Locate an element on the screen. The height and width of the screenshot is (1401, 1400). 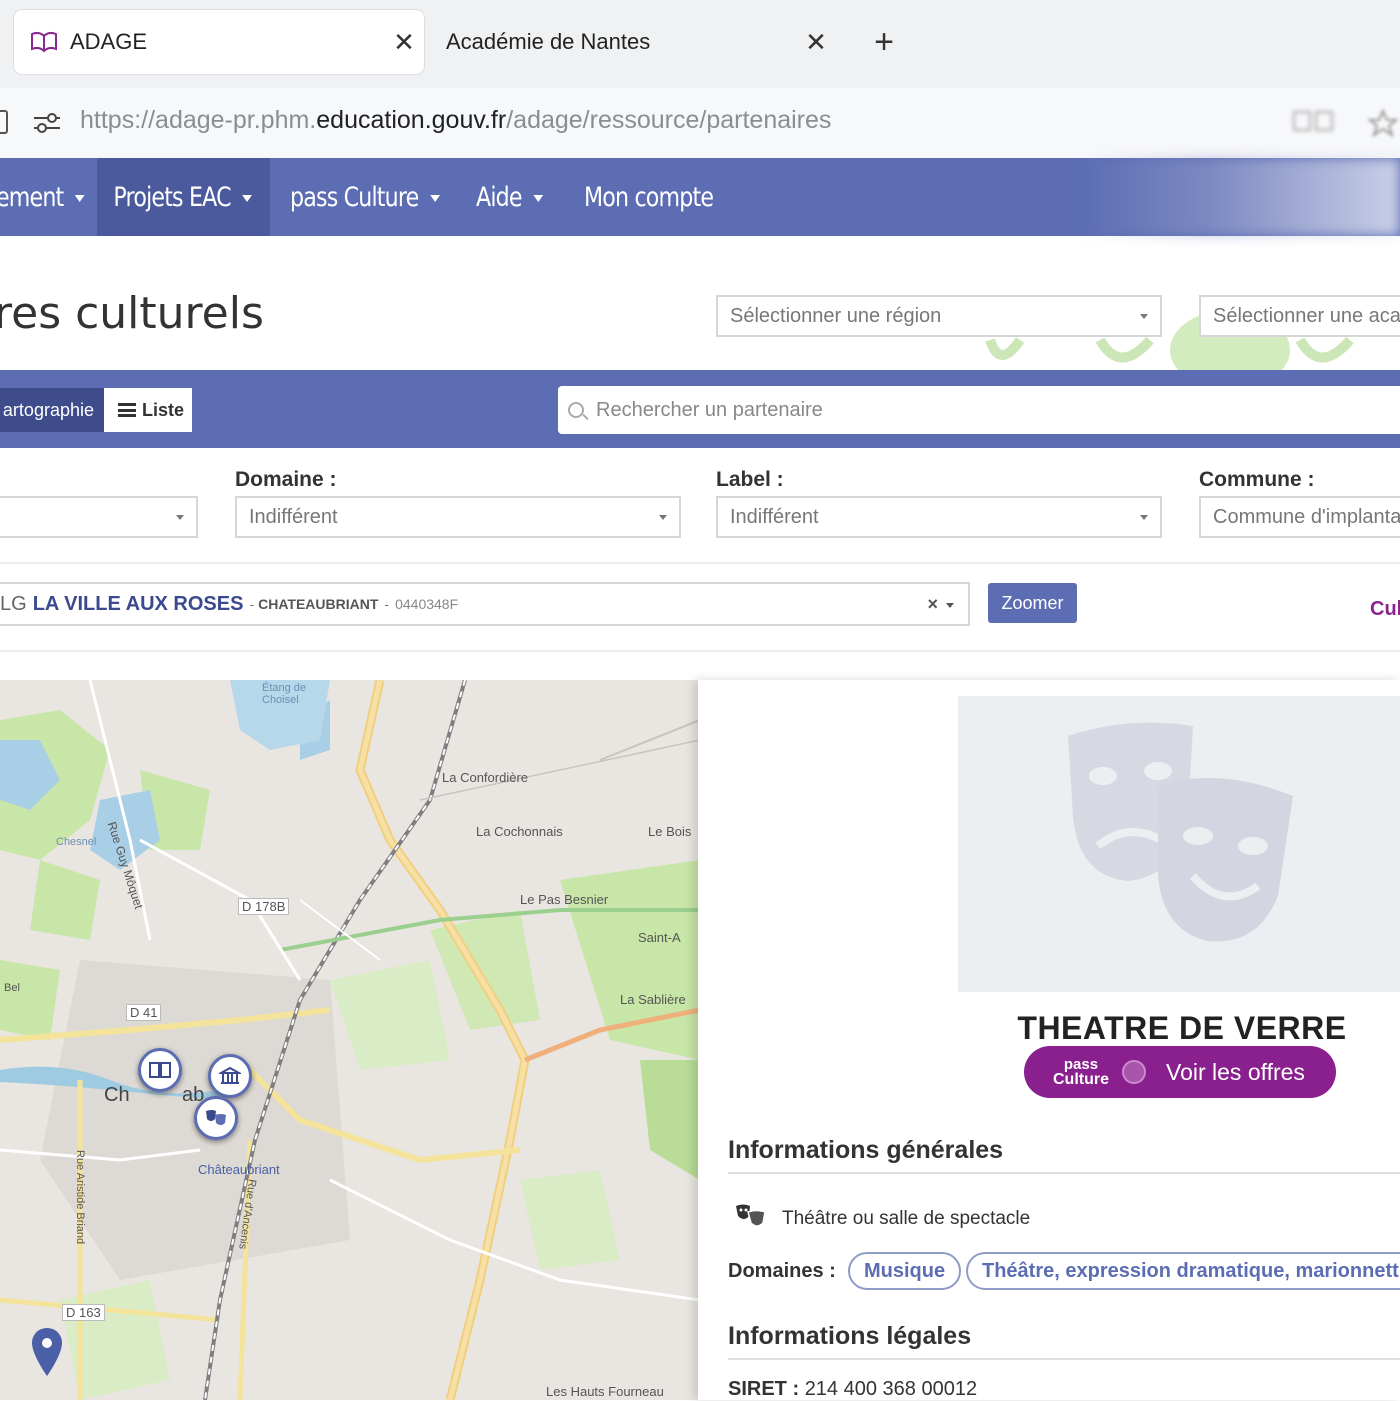
map-view-label: artographie is located at coordinates (48, 409).